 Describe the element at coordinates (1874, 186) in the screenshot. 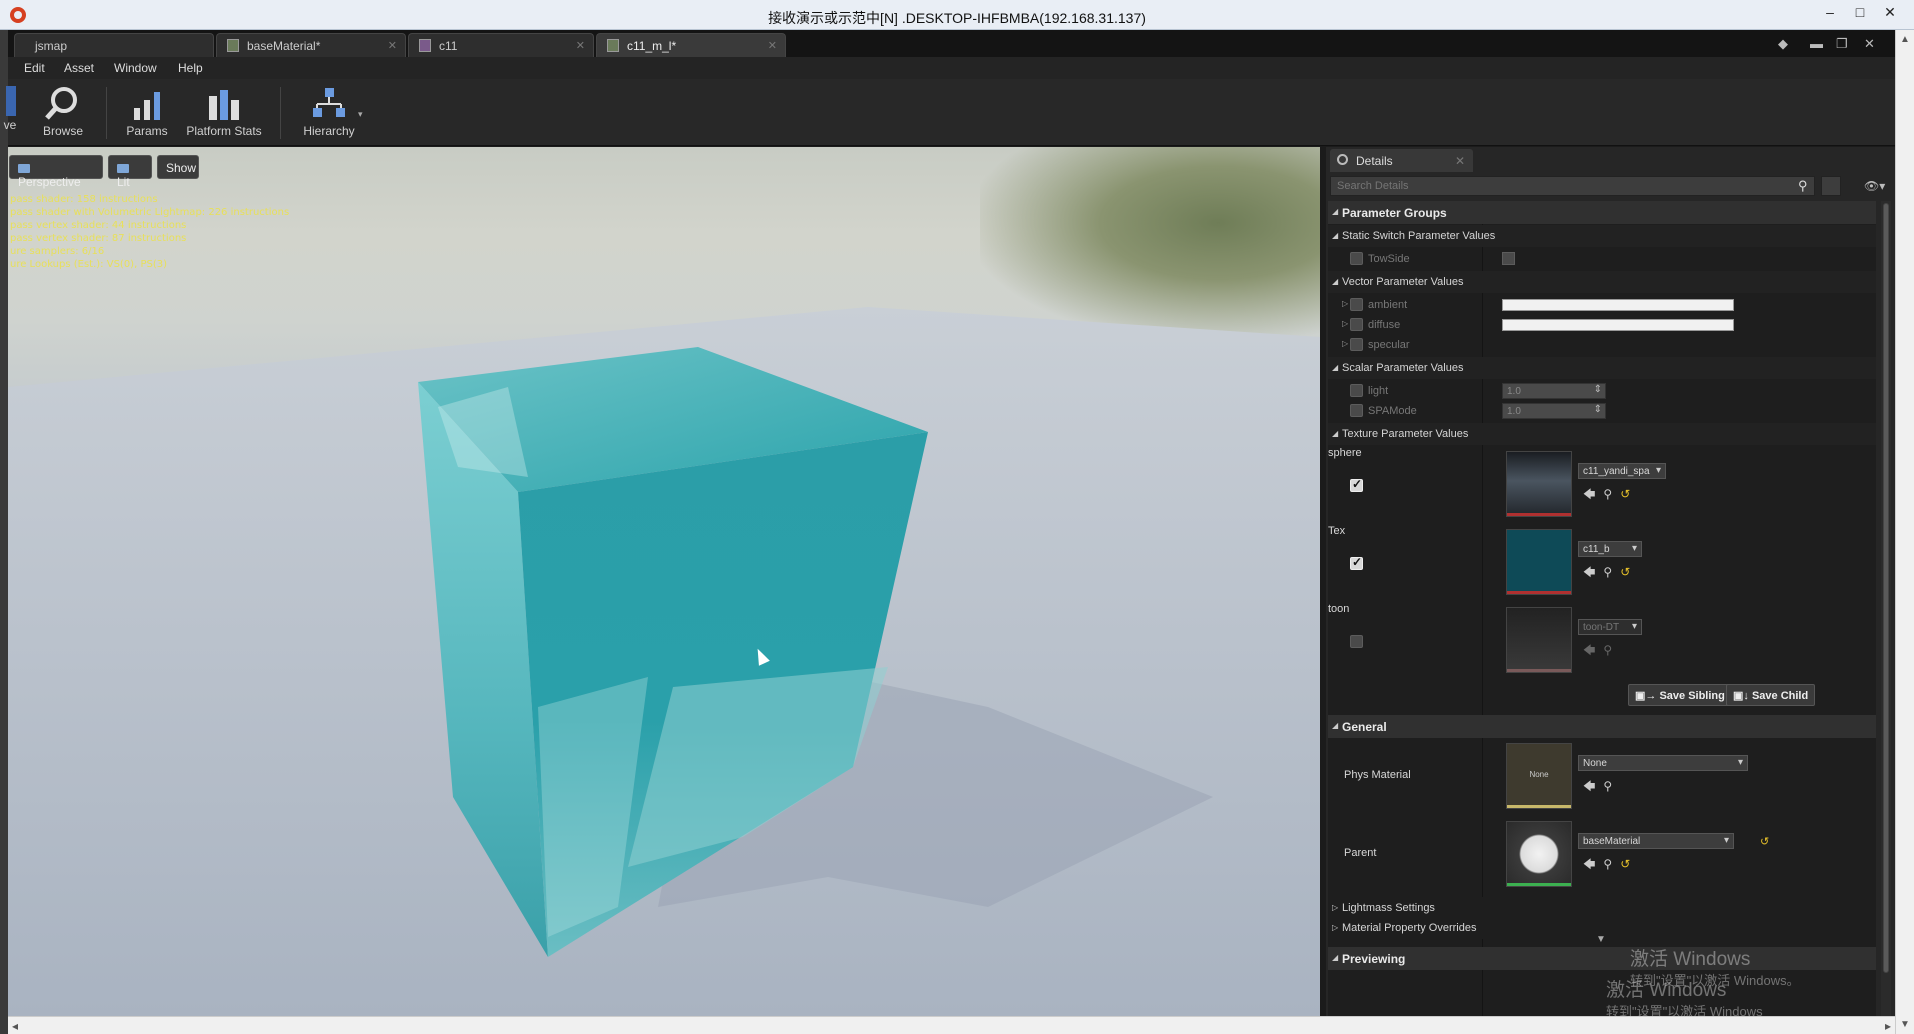

I see `view-options-icon: 👁▾` at that location.